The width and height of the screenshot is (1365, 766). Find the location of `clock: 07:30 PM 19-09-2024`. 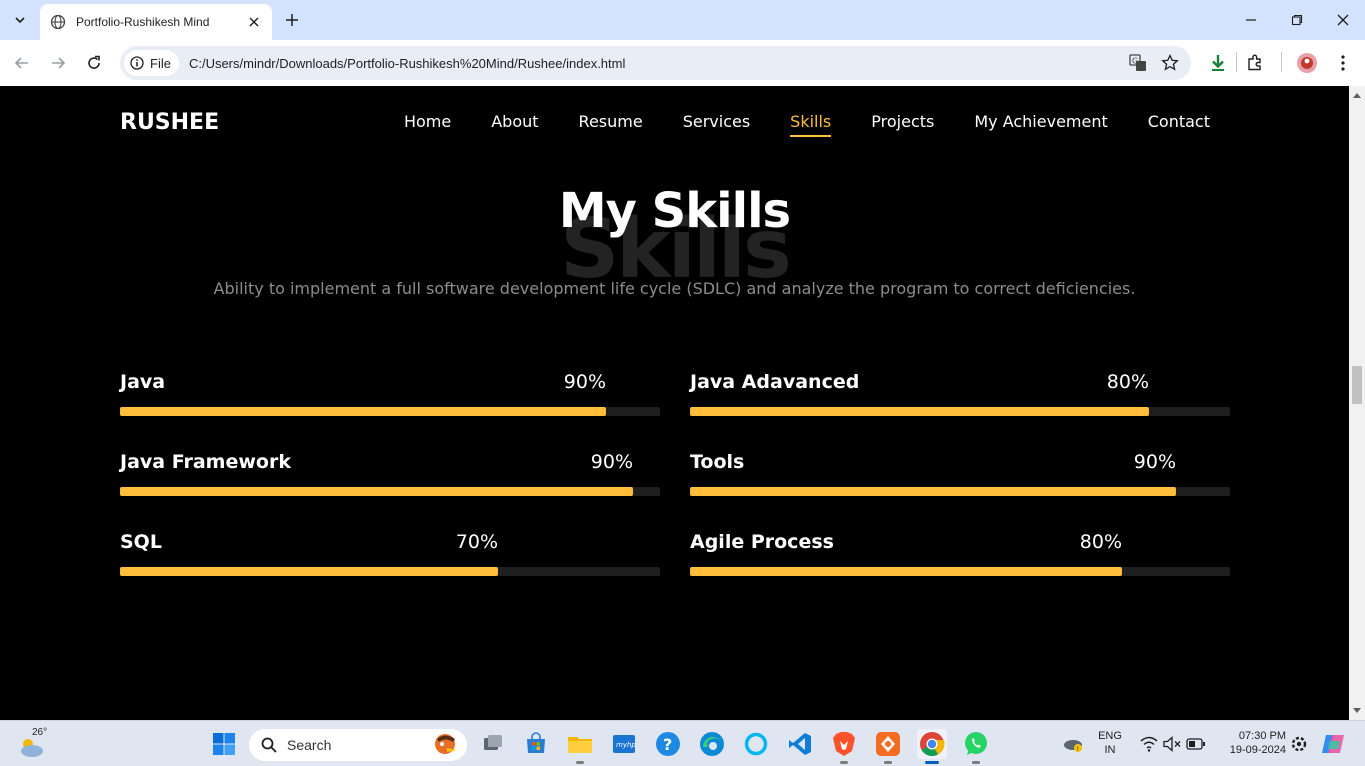

clock: 07:30 PM 19-09-2024 is located at coordinates (1250, 743).